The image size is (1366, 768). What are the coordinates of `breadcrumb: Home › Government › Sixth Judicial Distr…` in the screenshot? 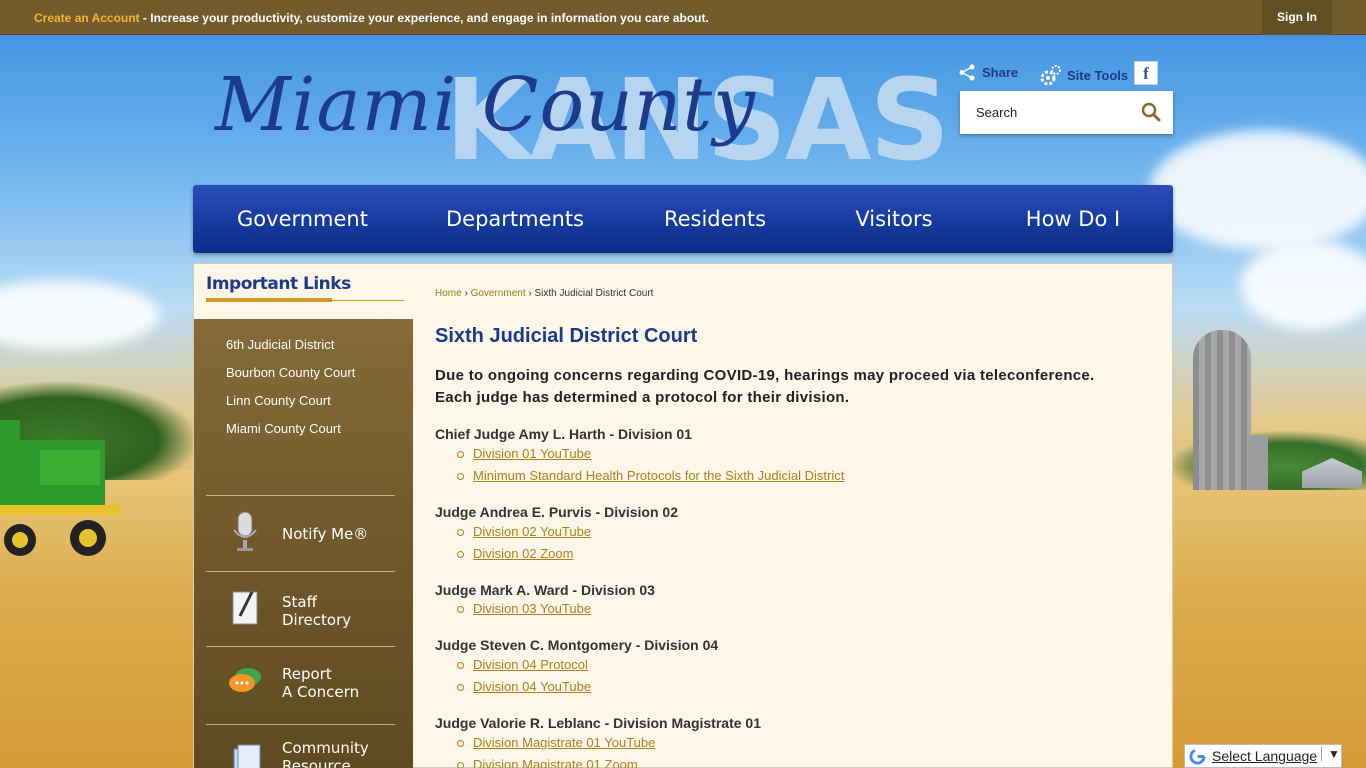 It's located at (544, 293).